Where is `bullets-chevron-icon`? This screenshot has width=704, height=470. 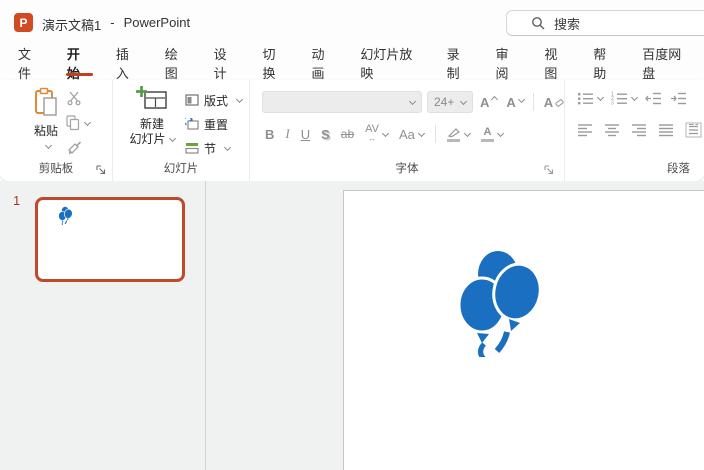 bullets-chevron-icon is located at coordinates (600, 97).